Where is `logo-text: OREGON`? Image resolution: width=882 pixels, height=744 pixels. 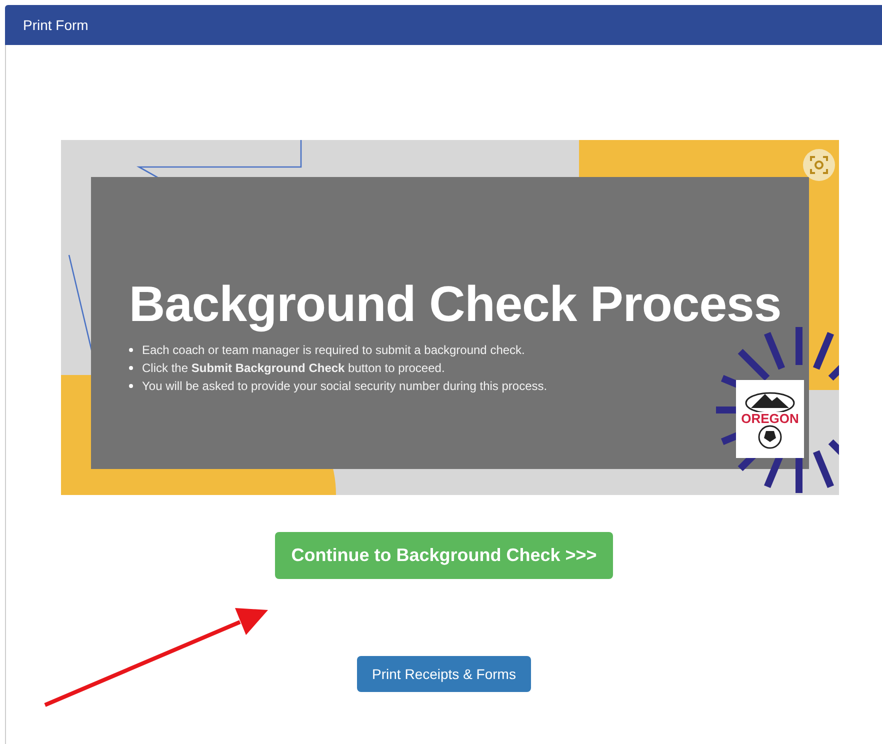
logo-text: OREGON is located at coordinates (770, 418).